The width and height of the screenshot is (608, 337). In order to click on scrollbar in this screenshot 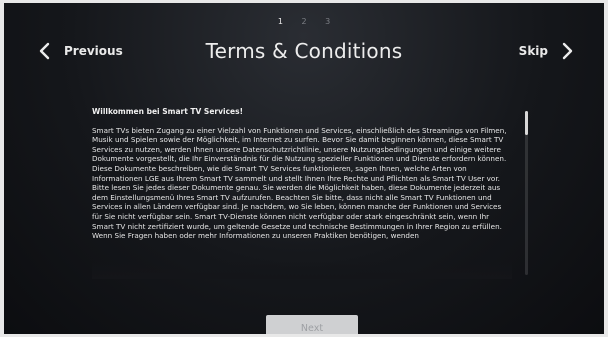, I will do `click(526, 193)`.